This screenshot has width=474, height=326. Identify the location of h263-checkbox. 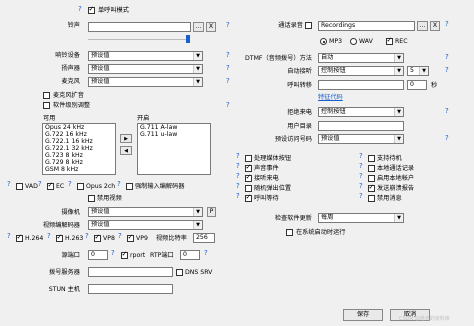
(59, 237).